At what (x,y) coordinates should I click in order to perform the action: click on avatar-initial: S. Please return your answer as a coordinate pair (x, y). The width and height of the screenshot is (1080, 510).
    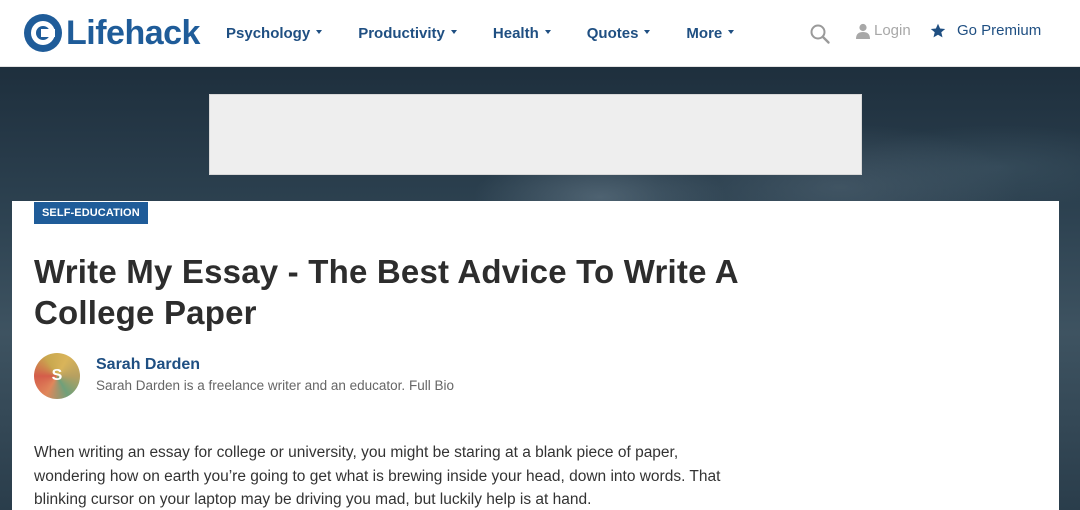
    Looking at the image, I should click on (57, 375).